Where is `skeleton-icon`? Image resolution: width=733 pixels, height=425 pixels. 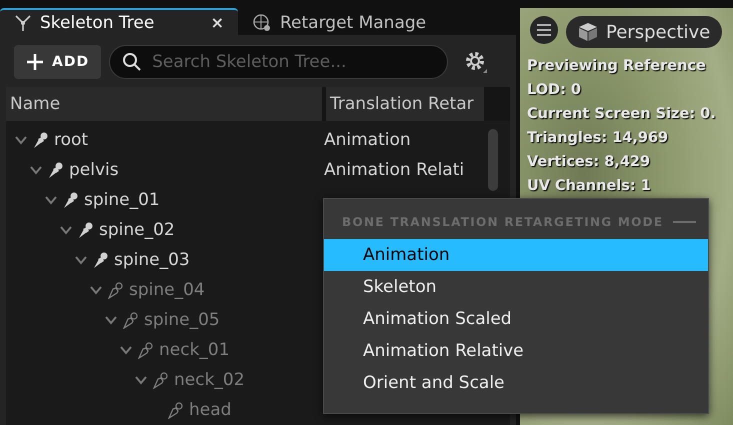
skeleton-icon is located at coordinates (23, 23).